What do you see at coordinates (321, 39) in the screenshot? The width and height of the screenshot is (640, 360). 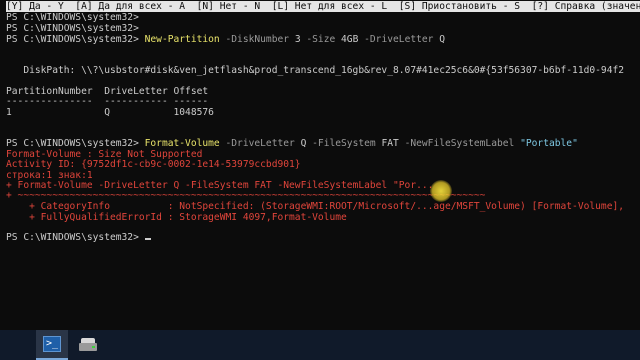 I see `parameter: -Size` at bounding box center [321, 39].